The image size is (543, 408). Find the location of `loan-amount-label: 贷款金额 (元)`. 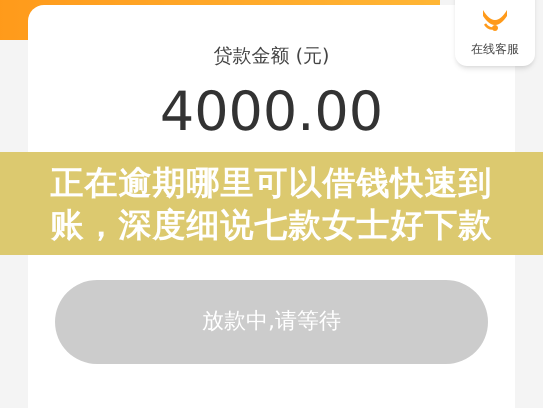

loan-amount-label: 贷款金额 (元) is located at coordinates (272, 56).